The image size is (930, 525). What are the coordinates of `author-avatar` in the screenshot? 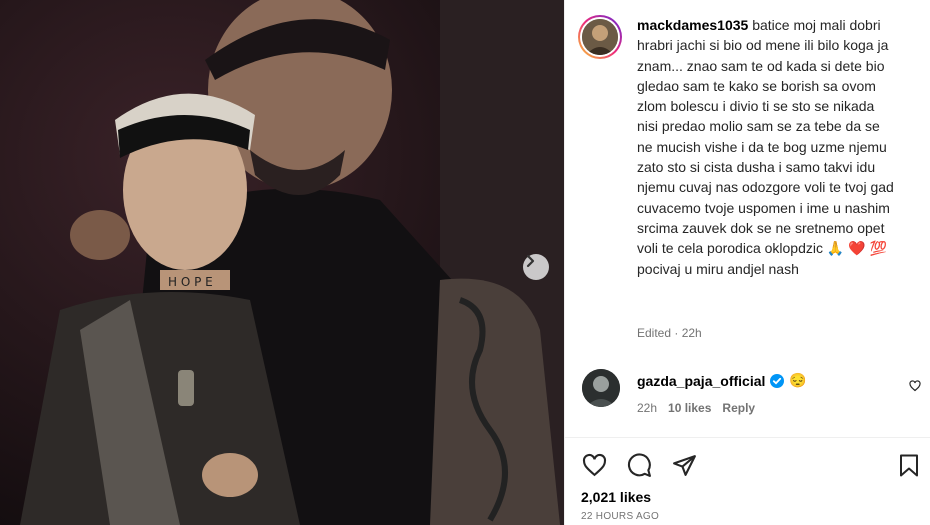 It's located at (600, 37).